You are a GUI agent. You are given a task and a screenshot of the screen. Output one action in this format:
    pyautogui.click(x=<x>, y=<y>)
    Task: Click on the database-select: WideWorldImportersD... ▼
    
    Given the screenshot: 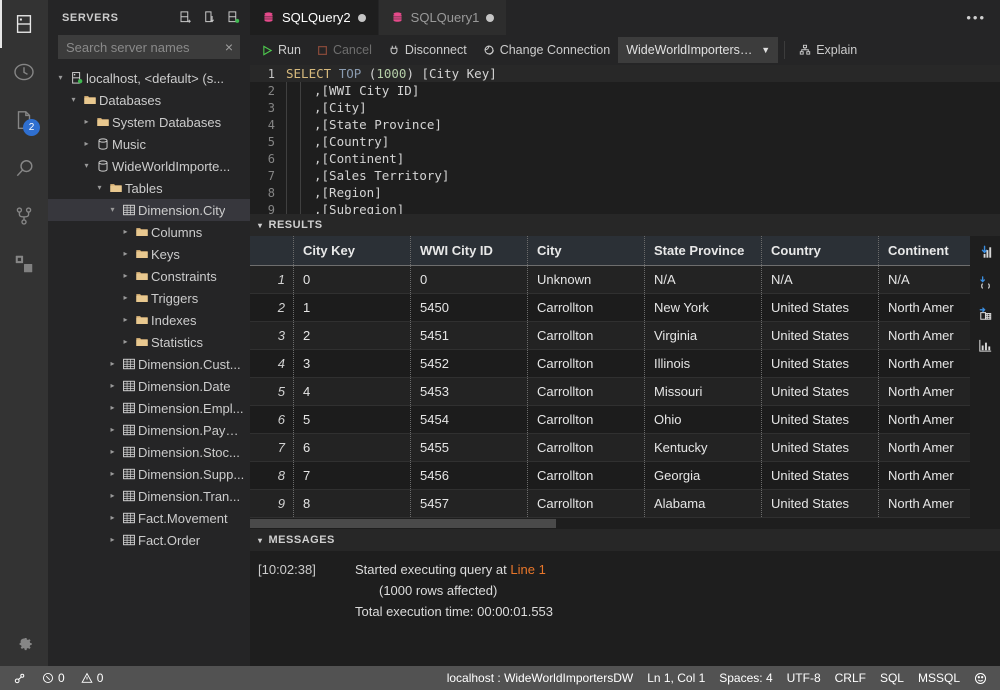 What is the action you would take?
    pyautogui.click(x=698, y=50)
    